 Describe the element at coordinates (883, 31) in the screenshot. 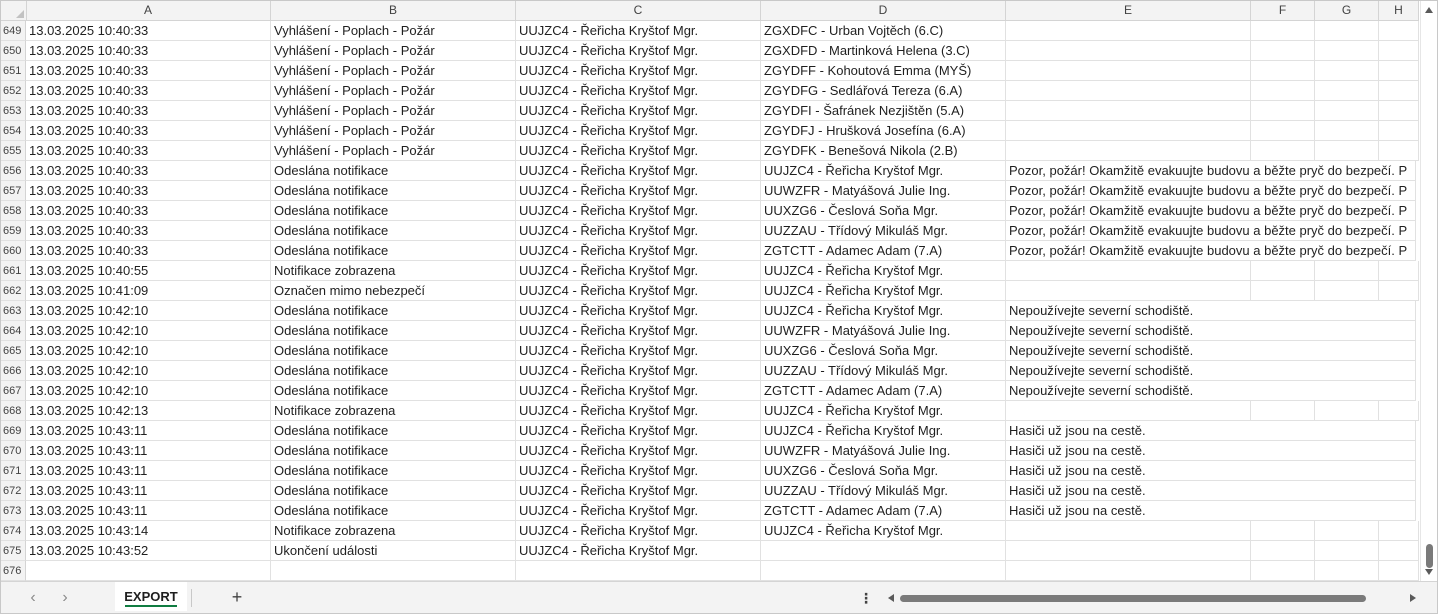

I see `cell-d: ZGXDFC - Urban Vojtěch (6.C)` at that location.